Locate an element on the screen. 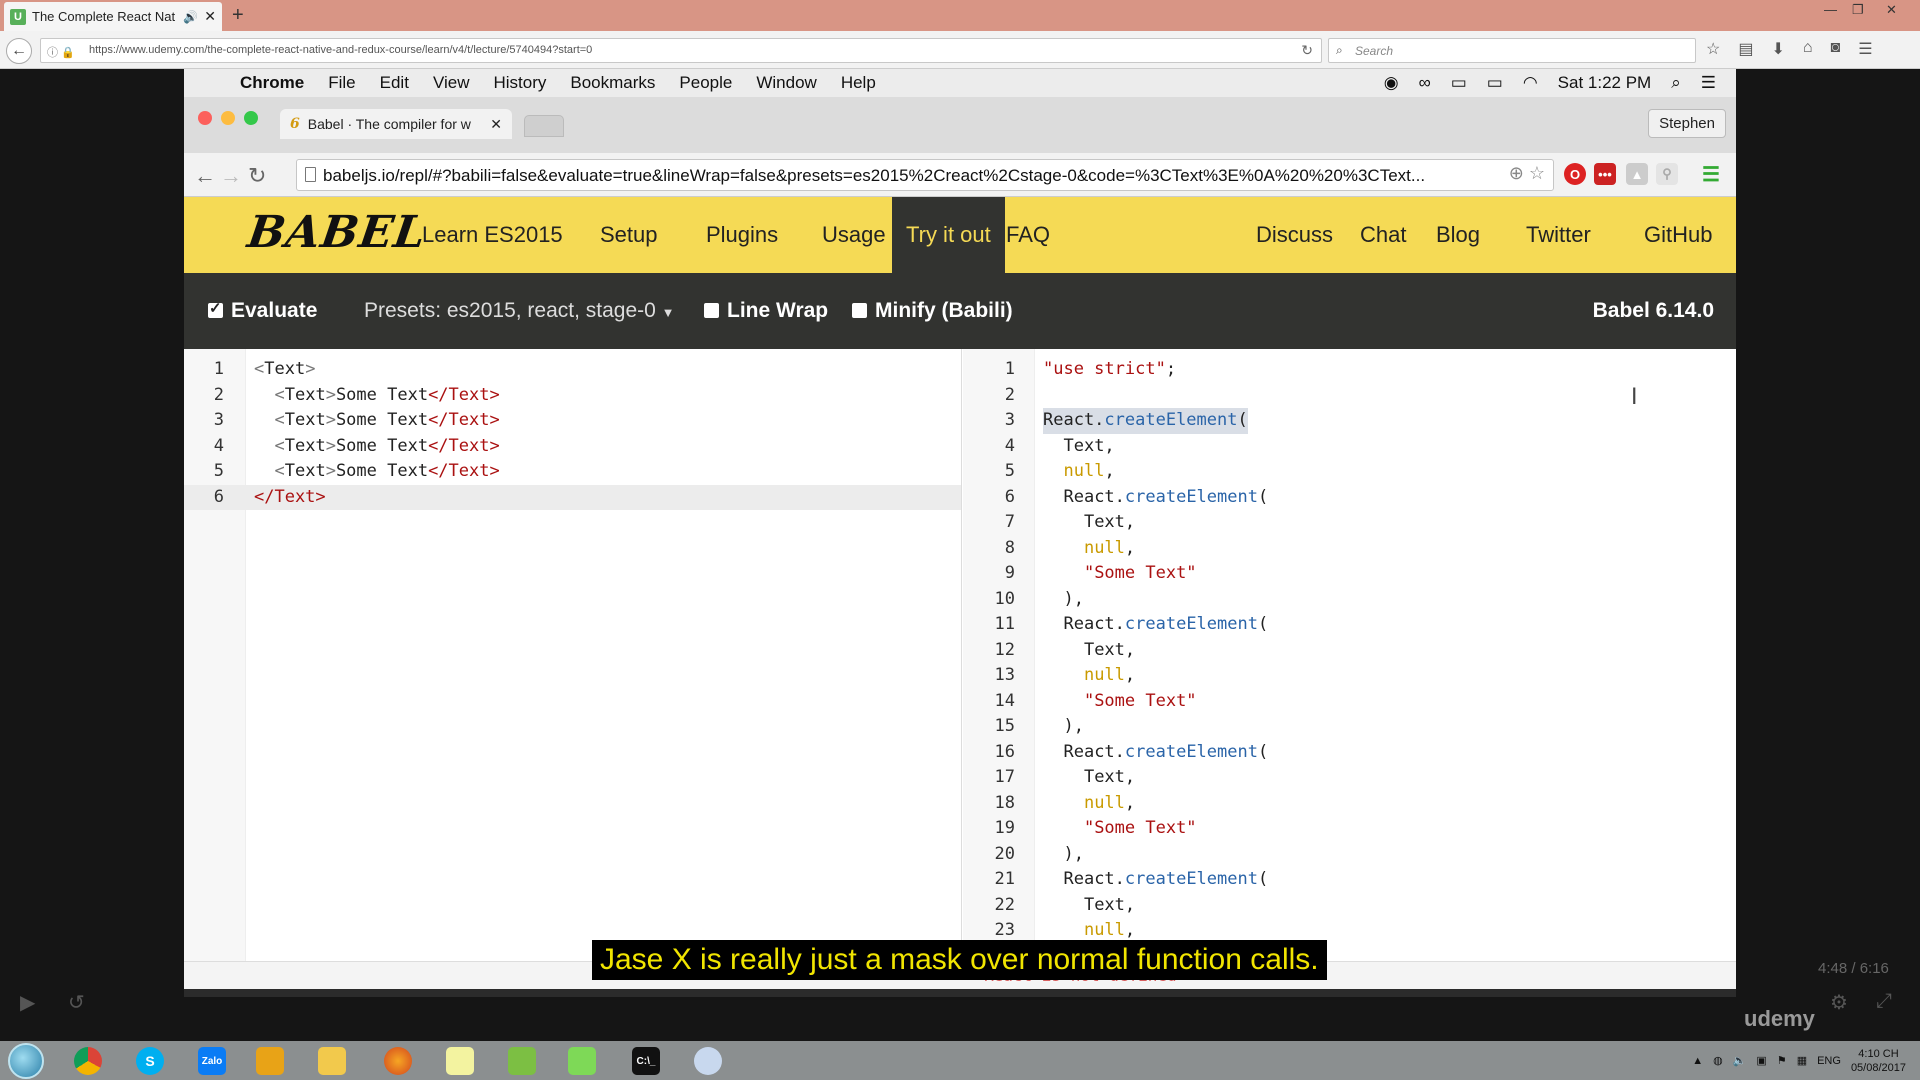 The height and width of the screenshot is (1080, 1920). airplay-icon: ▭ is located at coordinates (1459, 83).